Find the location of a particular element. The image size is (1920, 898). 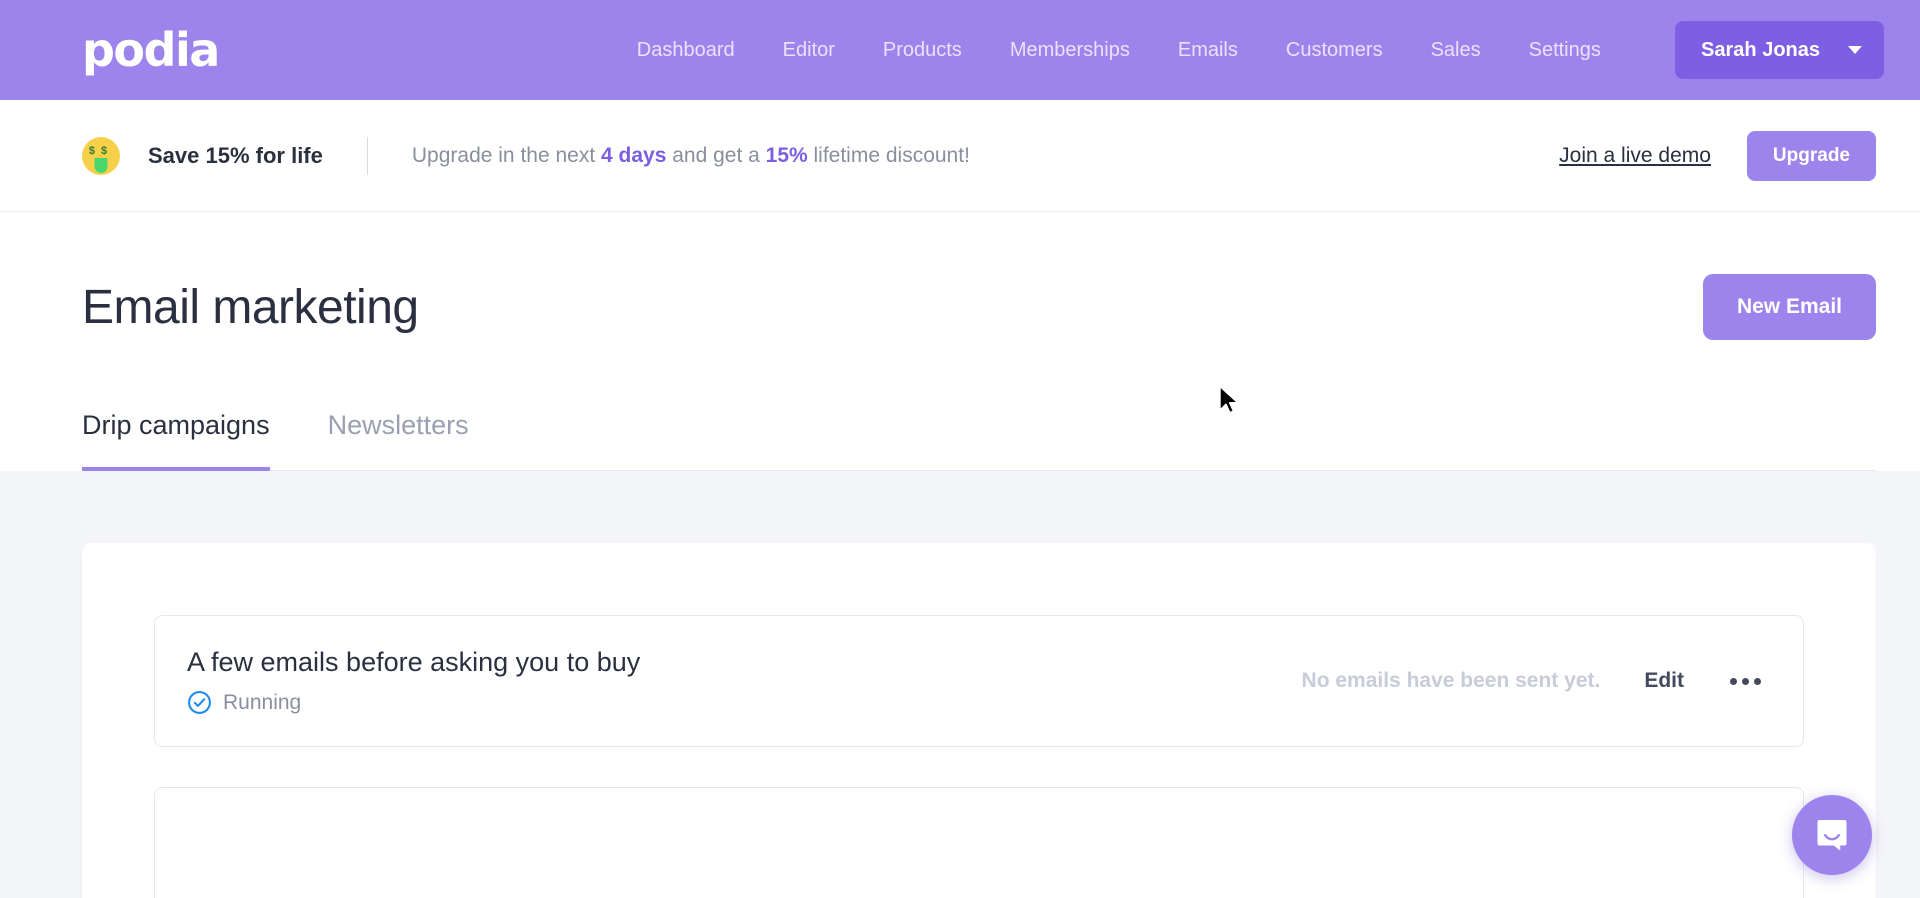

campaign-status-label: Running is located at coordinates (262, 702).